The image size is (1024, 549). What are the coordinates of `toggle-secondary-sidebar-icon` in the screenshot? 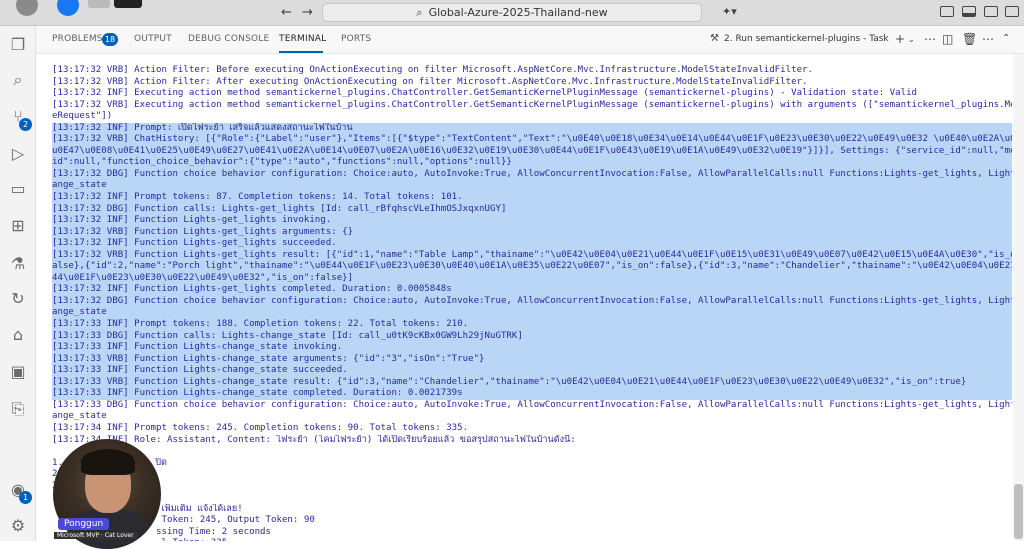 It's located at (991, 11).